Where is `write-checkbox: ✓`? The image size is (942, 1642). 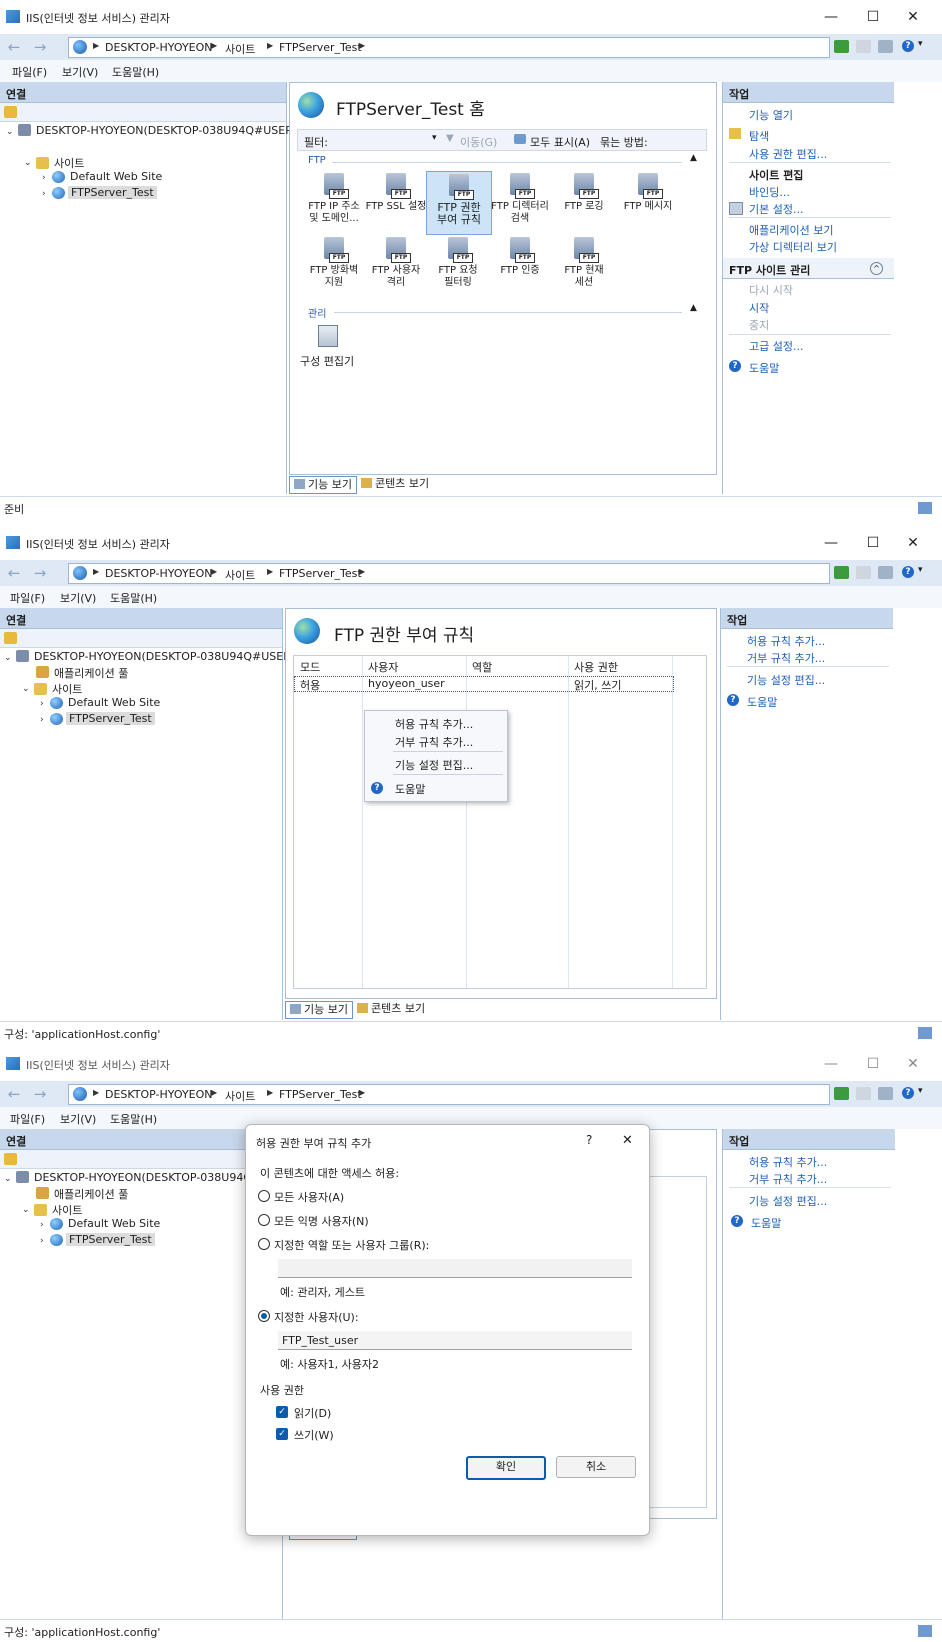
write-checkbox: ✓ is located at coordinates (282, 1434).